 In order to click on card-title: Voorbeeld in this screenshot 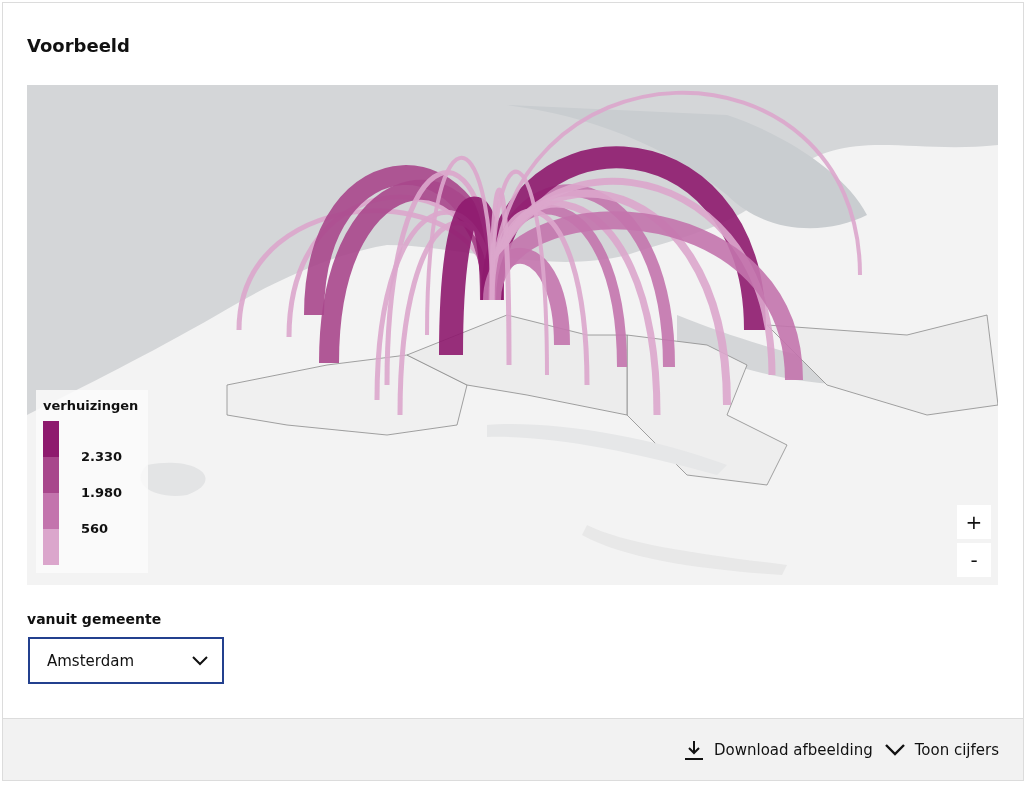, I will do `click(79, 45)`.